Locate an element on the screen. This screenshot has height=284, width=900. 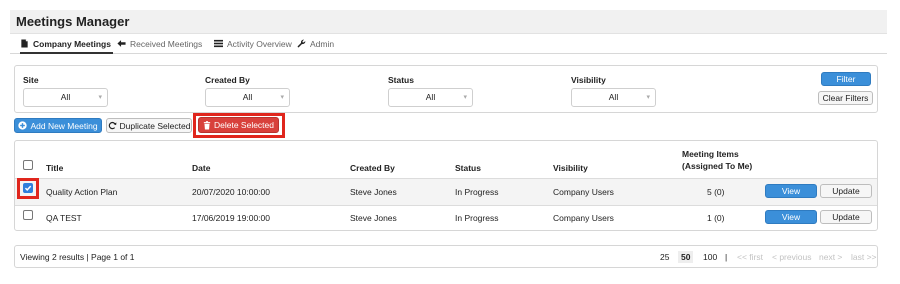
site-select-value: All is located at coordinates (65, 97).